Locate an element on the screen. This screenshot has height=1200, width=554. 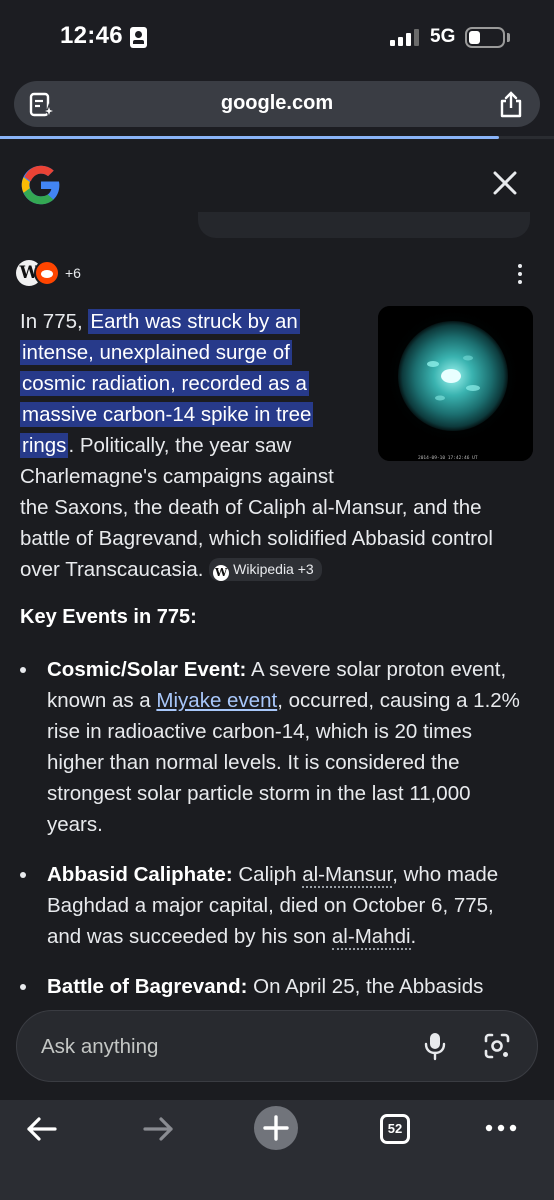
lens-icon is located at coordinates (497, 1046).